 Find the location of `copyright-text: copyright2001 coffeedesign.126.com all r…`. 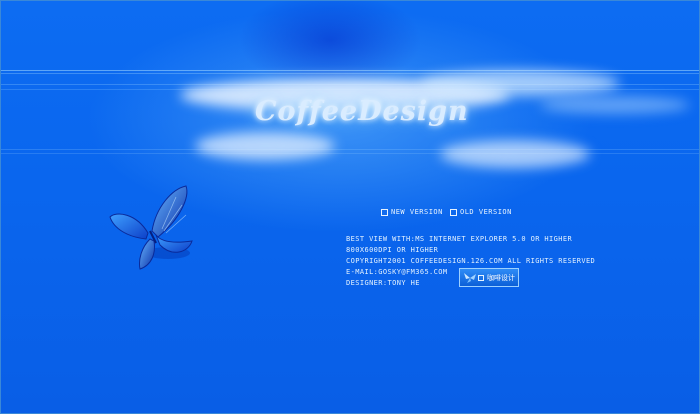

copyright-text: copyright2001 coffeedesign.126.com all r… is located at coordinates (471, 261).